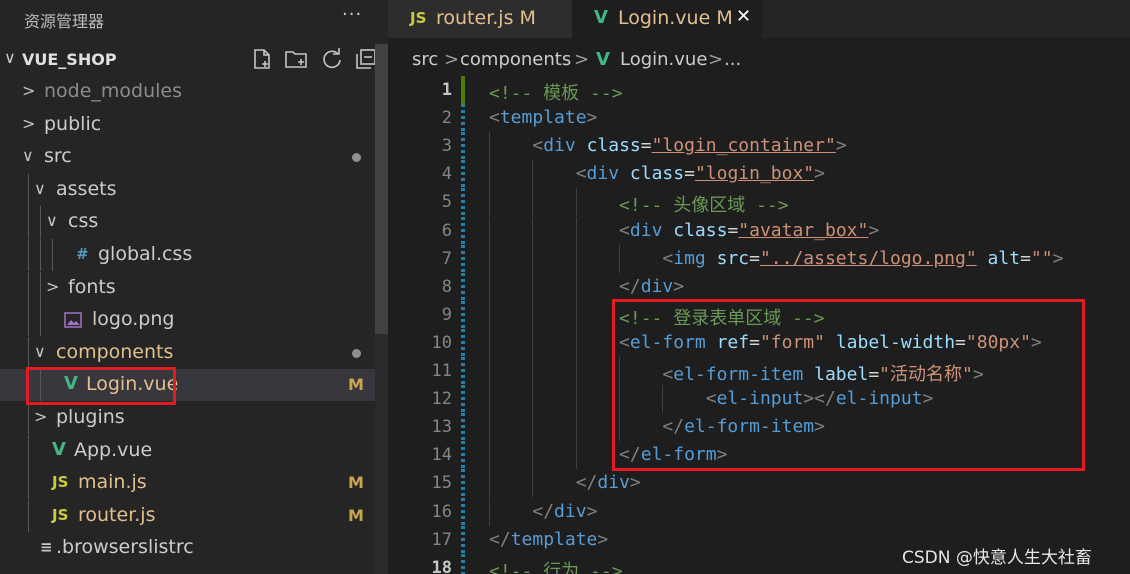 This screenshot has width=1130, height=574. Describe the element at coordinates (187, 515) in the screenshot. I see `tree-item: JS router.js M` at that location.